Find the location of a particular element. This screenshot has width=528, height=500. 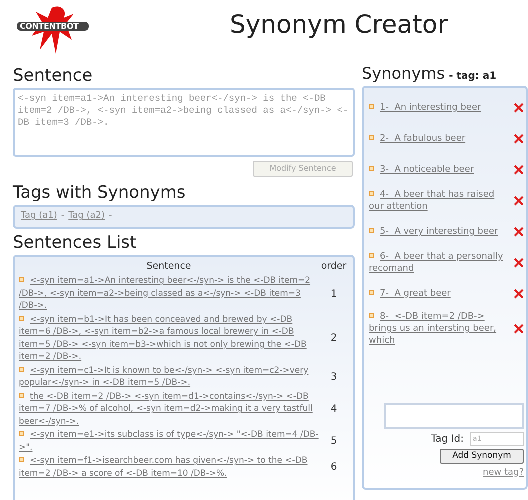

column-header: order is located at coordinates (334, 267).